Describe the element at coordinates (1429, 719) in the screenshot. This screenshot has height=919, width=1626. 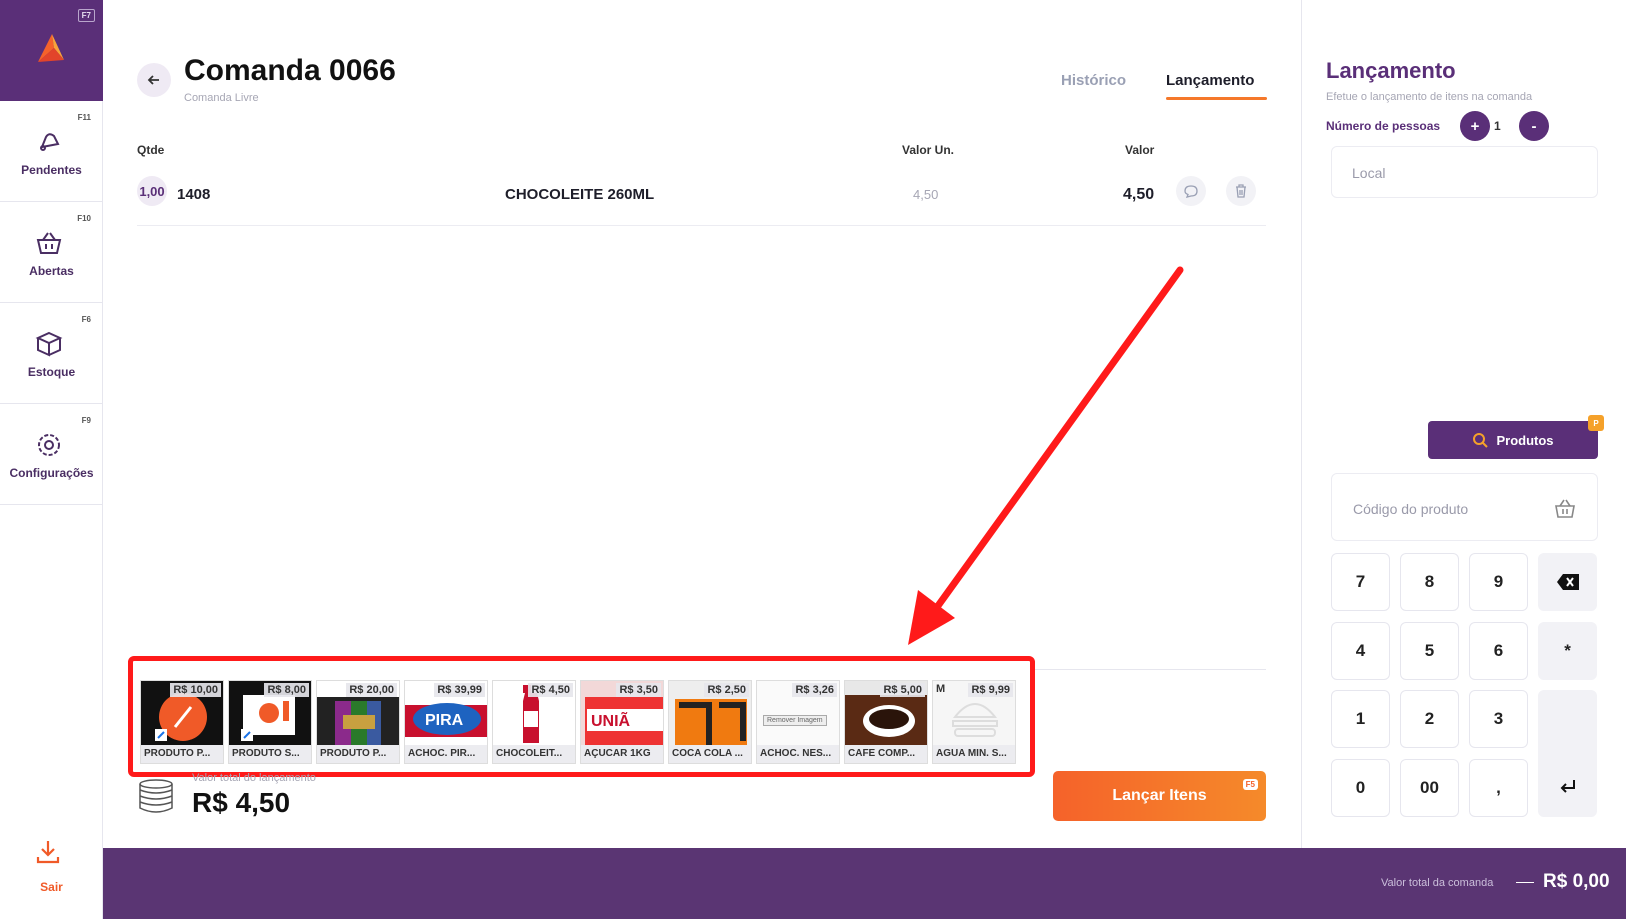
I see `key-2: 2` at that location.